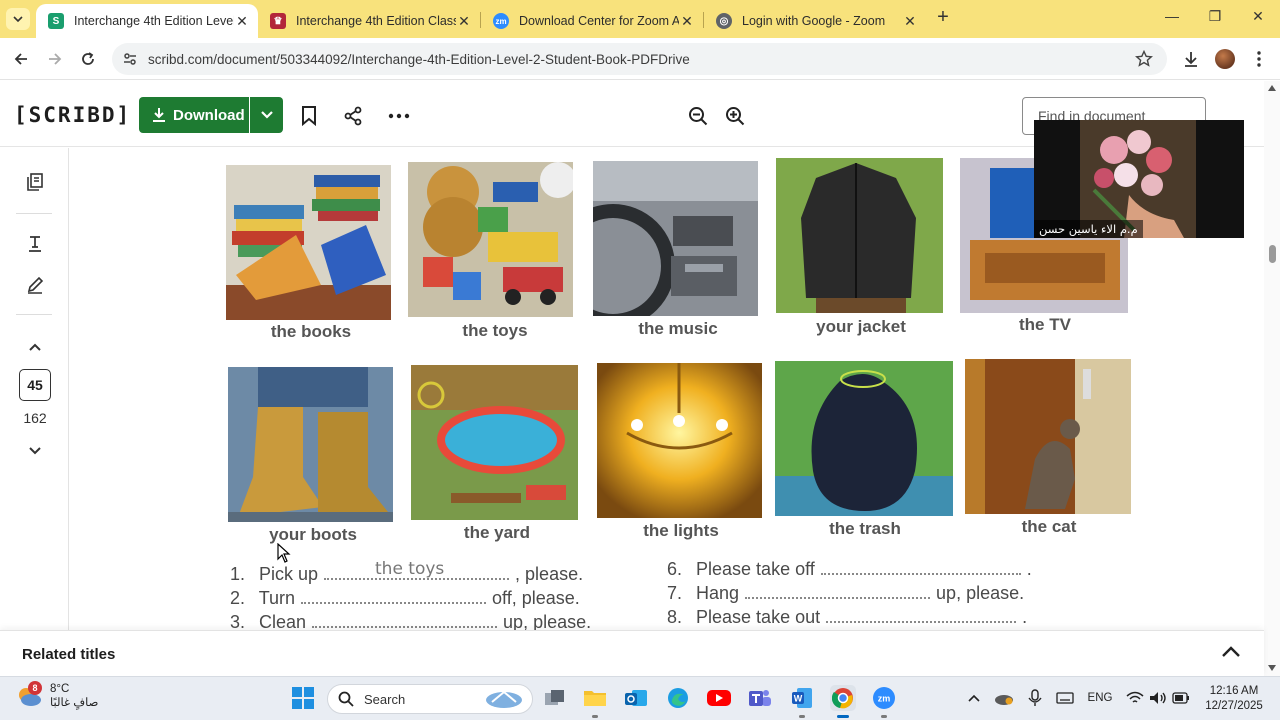 The height and width of the screenshot is (720, 1280). What do you see at coordinates (35, 347) in the screenshot?
I see `previous-page-button` at bounding box center [35, 347].